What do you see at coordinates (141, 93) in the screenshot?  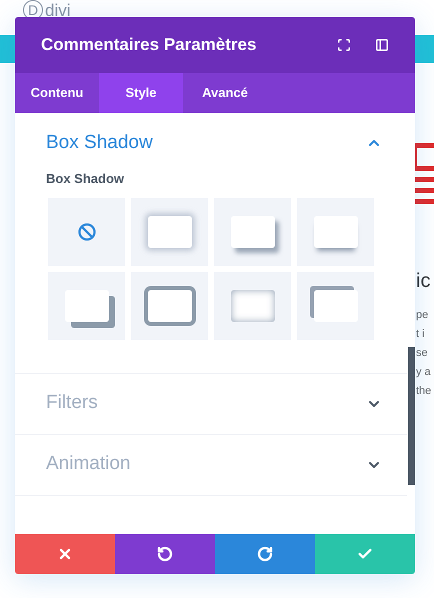 I see `tab: Style` at bounding box center [141, 93].